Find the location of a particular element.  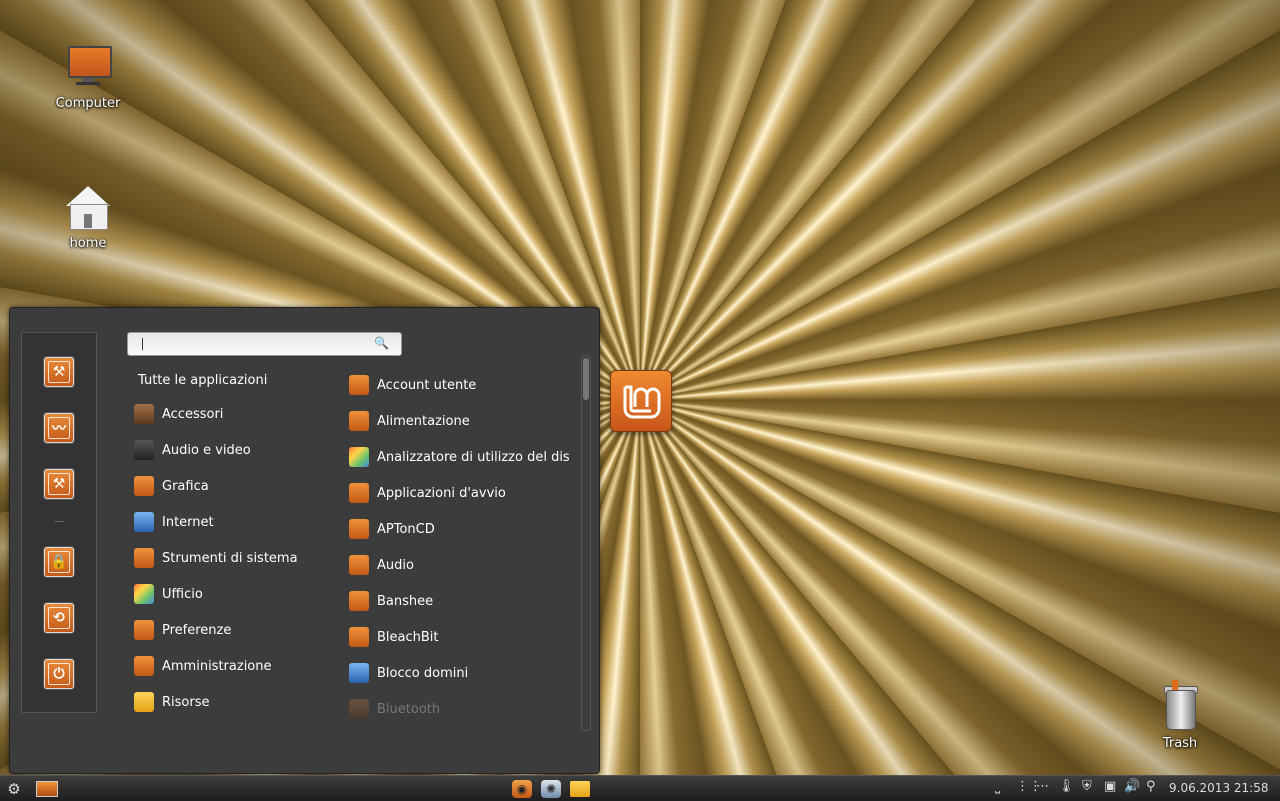

category-item: Accessori is located at coordinates (230, 414).